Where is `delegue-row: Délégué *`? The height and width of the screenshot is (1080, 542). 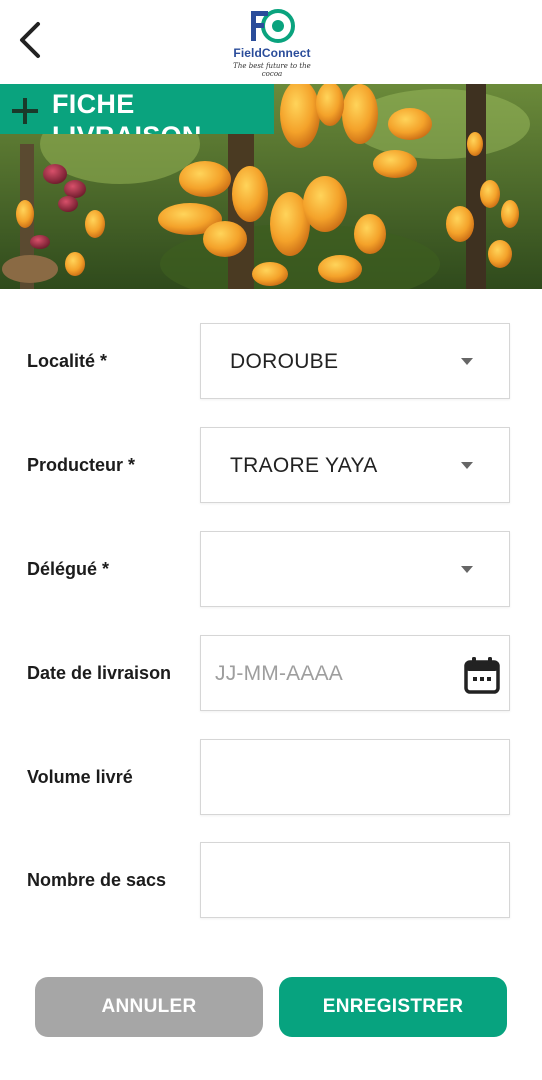 delegue-row: Délégué * is located at coordinates (271, 570).